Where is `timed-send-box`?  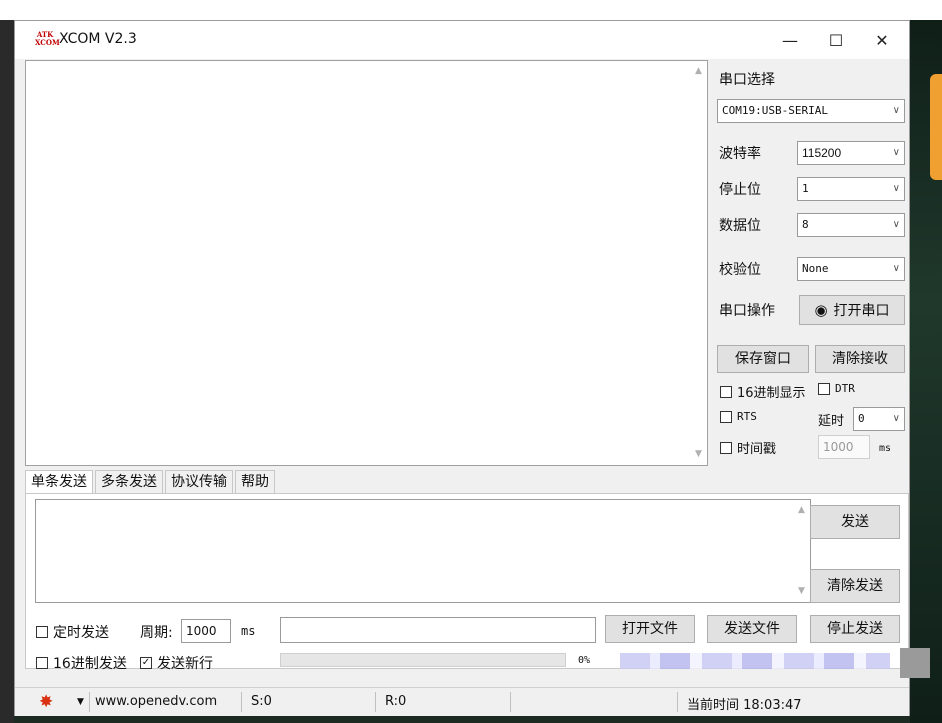
timed-send-box is located at coordinates (42, 632).